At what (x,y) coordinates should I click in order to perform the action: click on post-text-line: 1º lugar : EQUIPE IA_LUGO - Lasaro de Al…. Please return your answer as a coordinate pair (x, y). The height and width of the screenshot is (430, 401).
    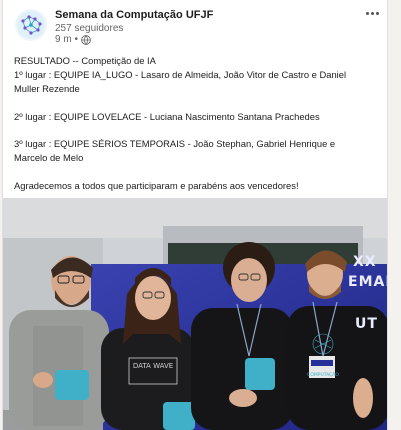
    Looking at the image, I should click on (180, 74).